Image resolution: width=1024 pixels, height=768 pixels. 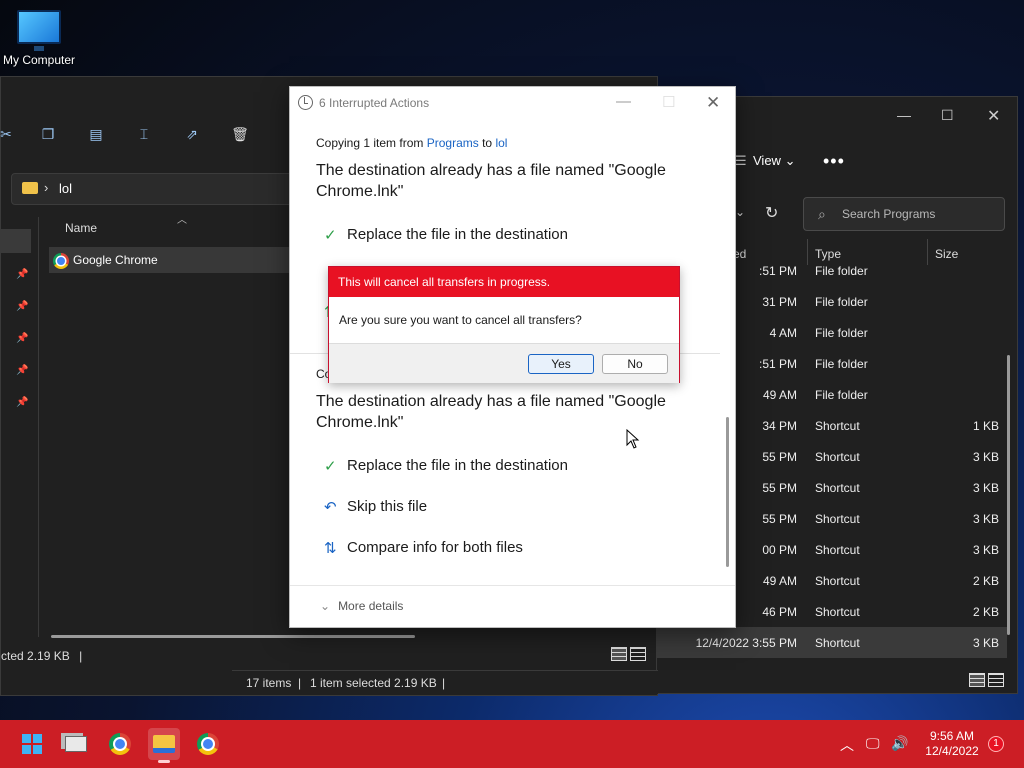 I want to click on dialog-scrollbar, so click(x=727, y=492).